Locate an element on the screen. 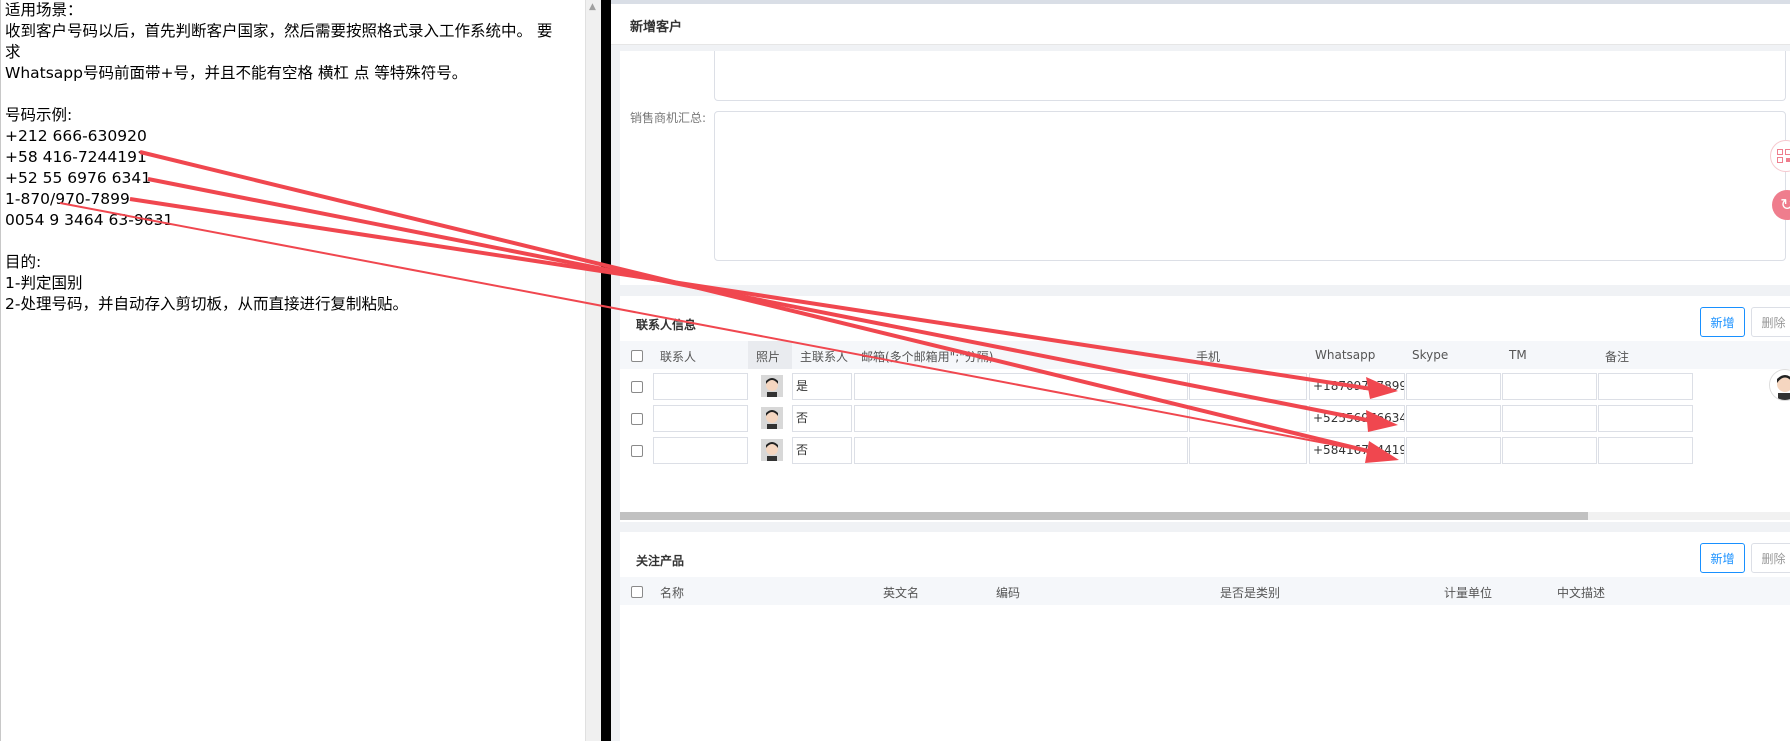 The height and width of the screenshot is (741, 1790). col-cn-desc: 中文描述 is located at coordinates (1581, 593).